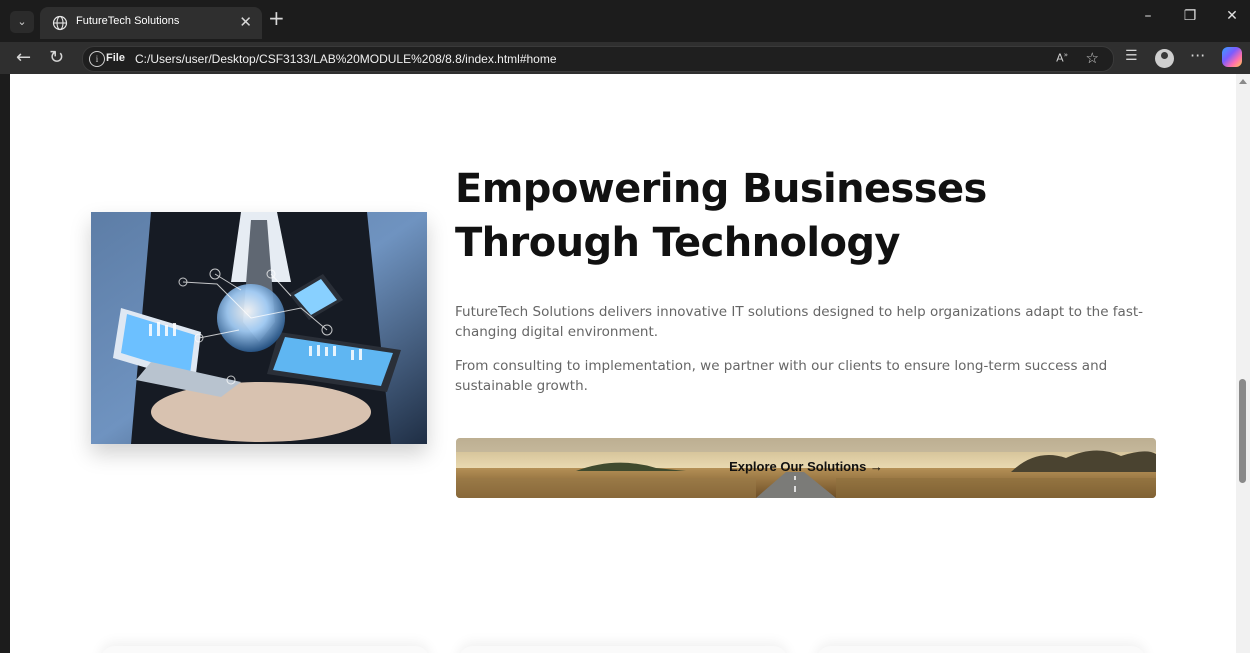  Describe the element at coordinates (1243, 81) in the screenshot. I see `scroll-up-icon` at that location.